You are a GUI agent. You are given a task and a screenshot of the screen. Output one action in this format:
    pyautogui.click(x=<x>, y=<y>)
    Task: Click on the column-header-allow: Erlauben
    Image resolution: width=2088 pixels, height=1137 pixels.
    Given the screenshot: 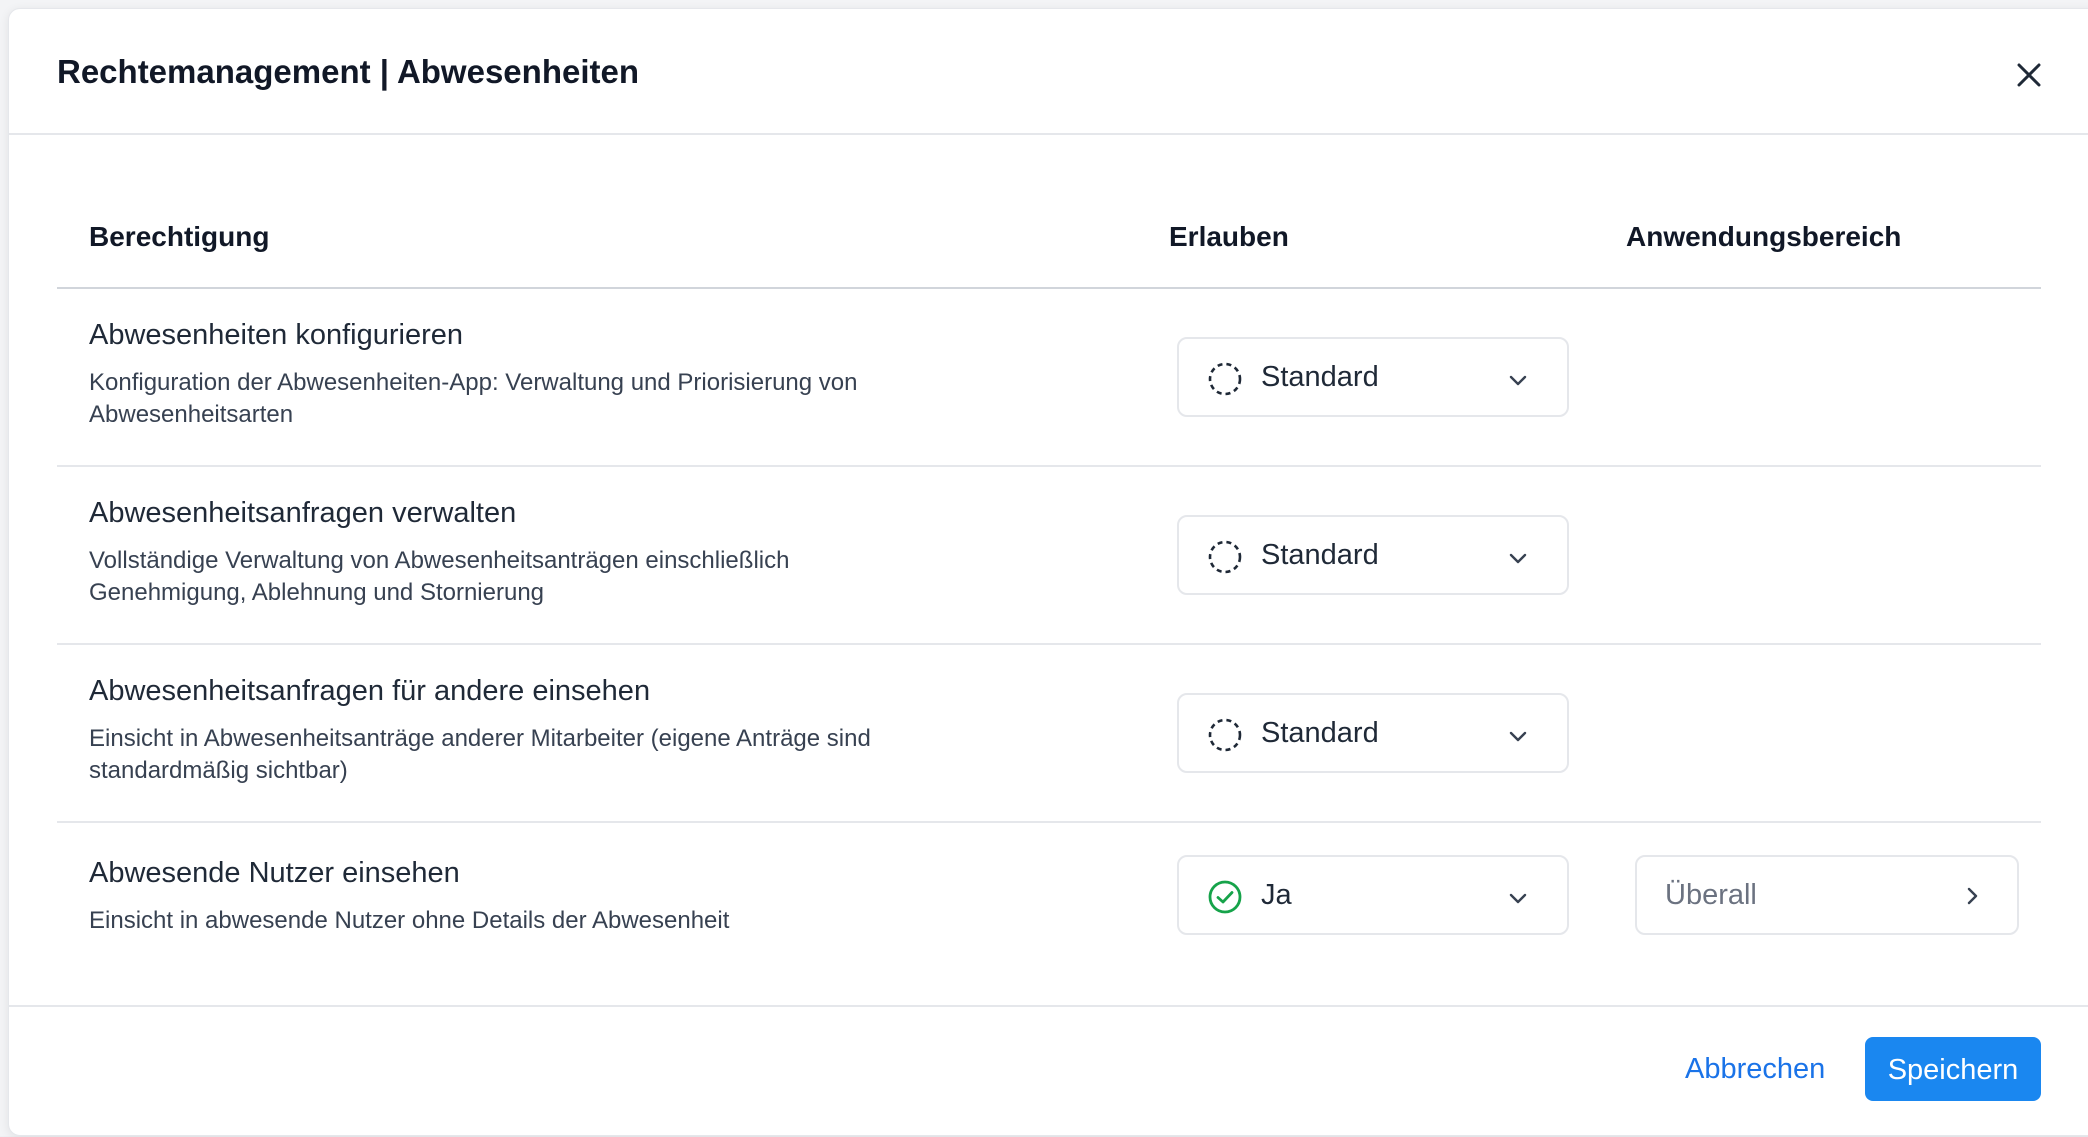 What is the action you would take?
    pyautogui.click(x=1229, y=236)
    